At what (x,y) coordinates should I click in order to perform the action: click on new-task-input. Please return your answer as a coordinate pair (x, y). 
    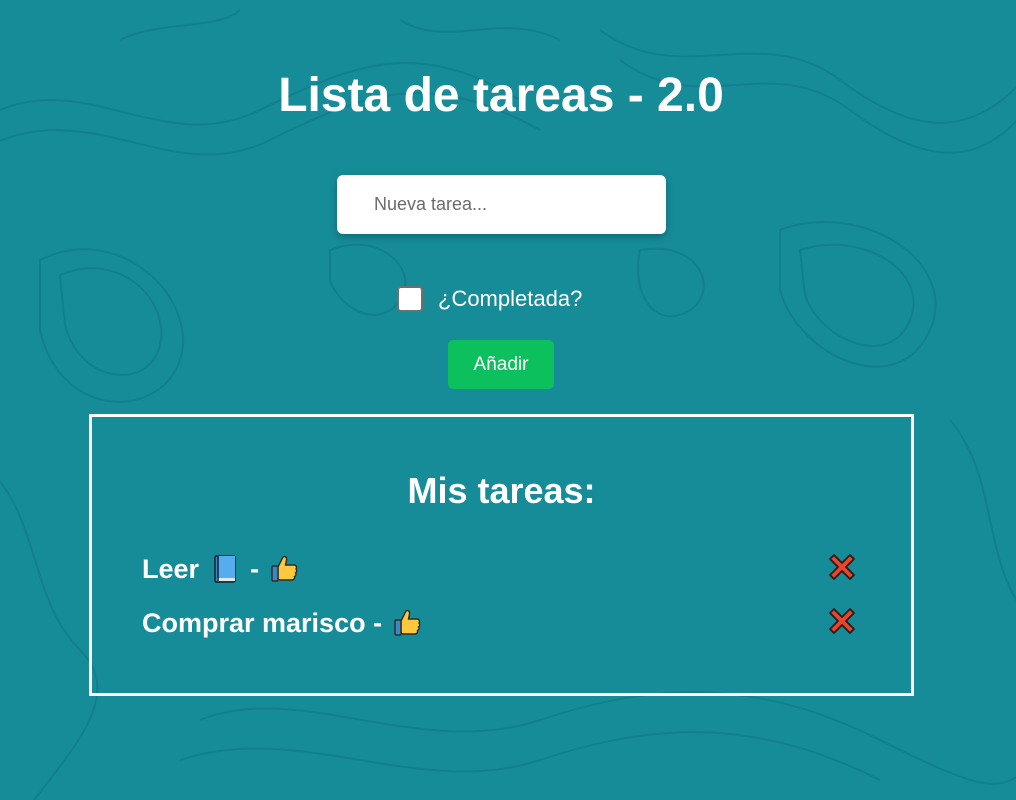
    Looking at the image, I should click on (501, 204).